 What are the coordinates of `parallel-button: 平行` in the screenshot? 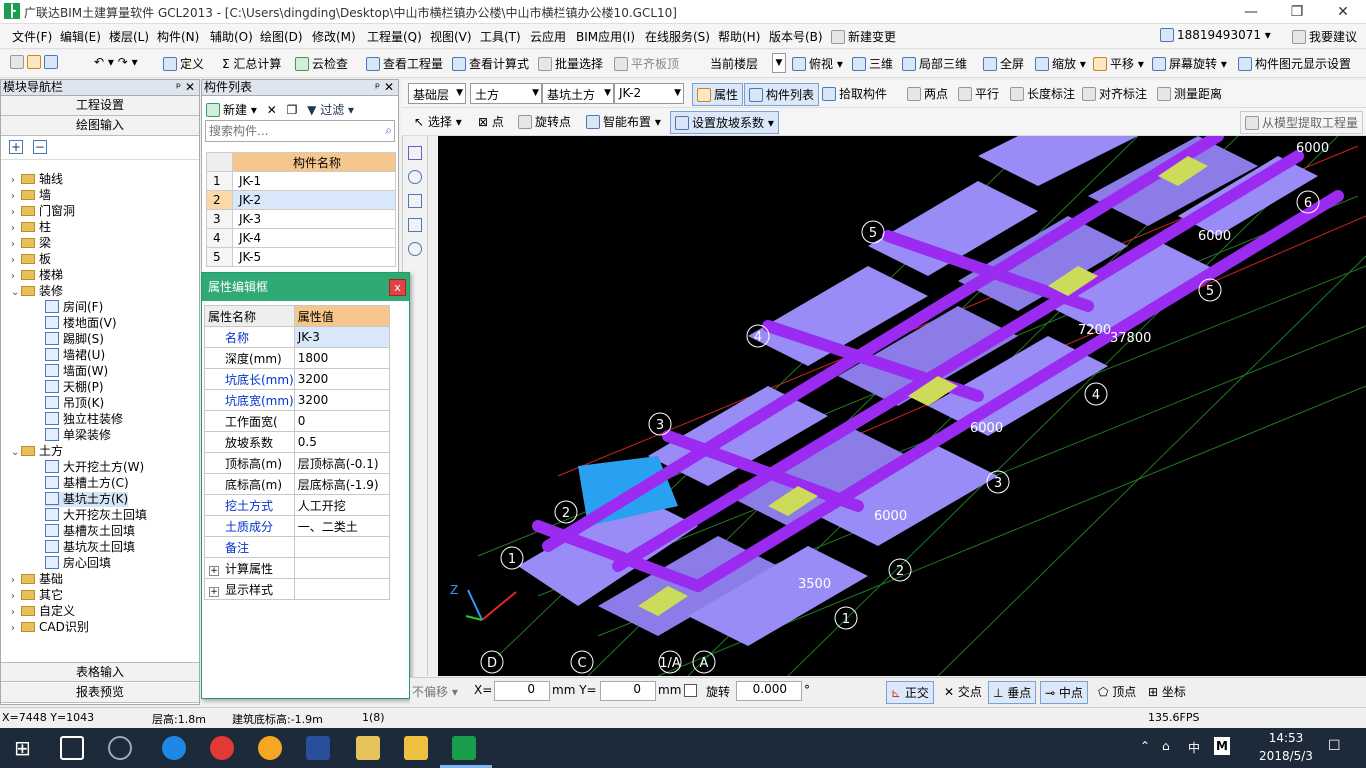 It's located at (978, 93).